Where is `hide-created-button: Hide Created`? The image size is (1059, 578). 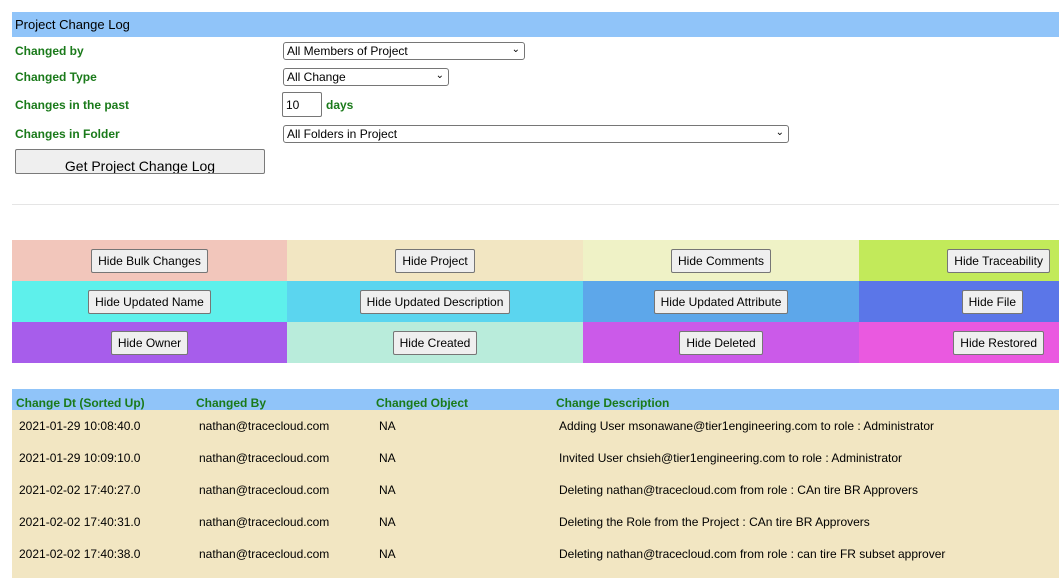
hide-created-button: Hide Created is located at coordinates (435, 342).